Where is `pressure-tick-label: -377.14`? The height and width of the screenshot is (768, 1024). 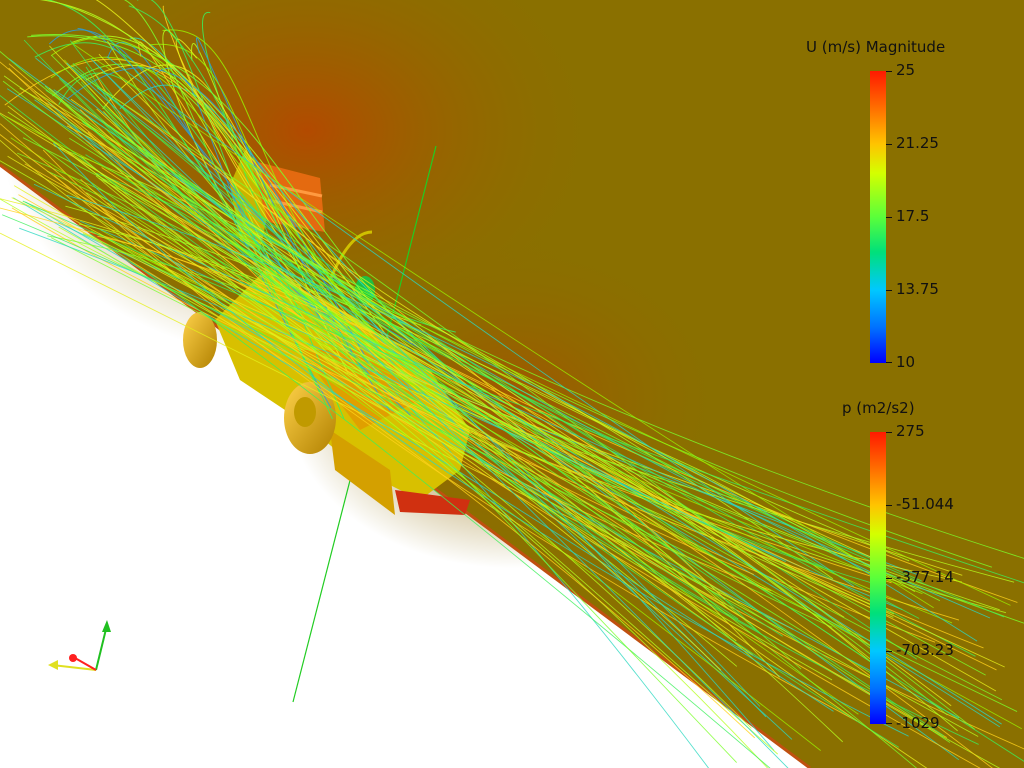
pressure-tick-label: -377.14 is located at coordinates (925, 577).